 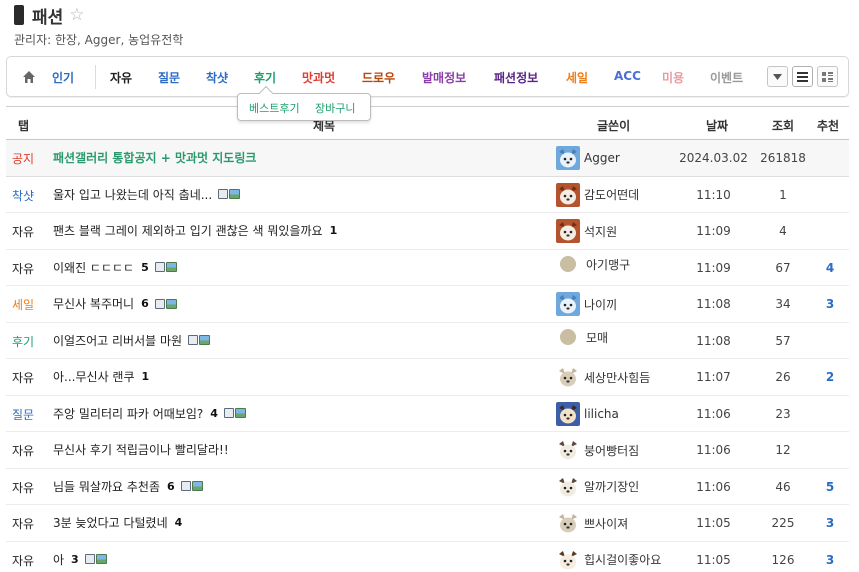 I want to click on post-row: 자유 무신사 후기 적립금이나 빨리달라!! 붕어빵터짐 11:06 12, so click(x=427, y=450).